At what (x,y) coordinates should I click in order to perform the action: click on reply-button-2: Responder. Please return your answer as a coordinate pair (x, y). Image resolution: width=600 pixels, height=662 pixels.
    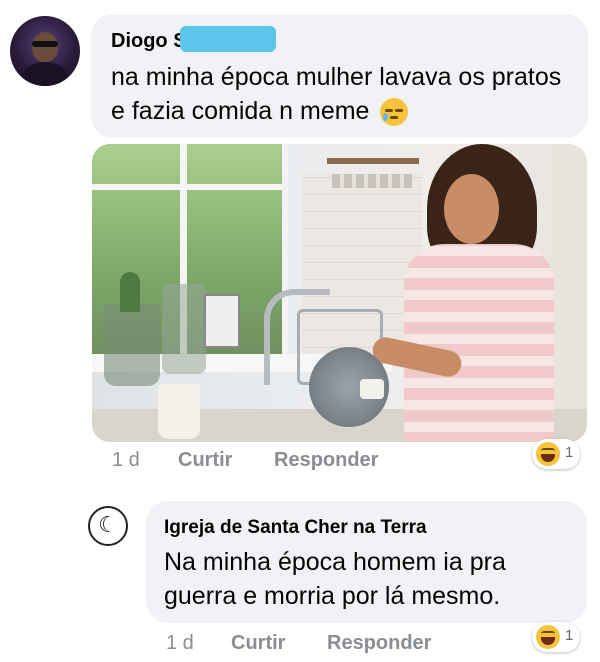
    Looking at the image, I should click on (379, 643).